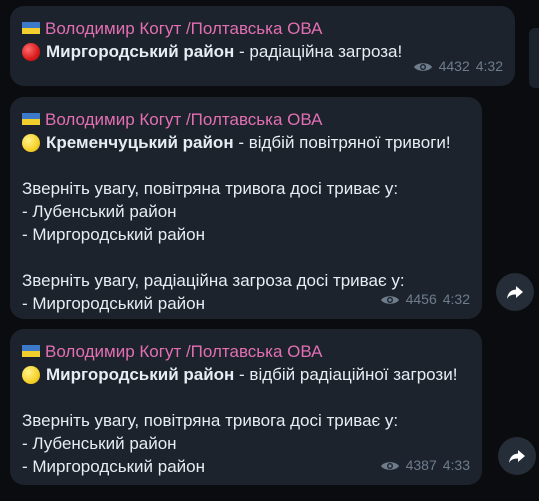 The image size is (539, 501). What do you see at coordinates (421, 299) in the screenshot?
I see `view-count: 4456` at bounding box center [421, 299].